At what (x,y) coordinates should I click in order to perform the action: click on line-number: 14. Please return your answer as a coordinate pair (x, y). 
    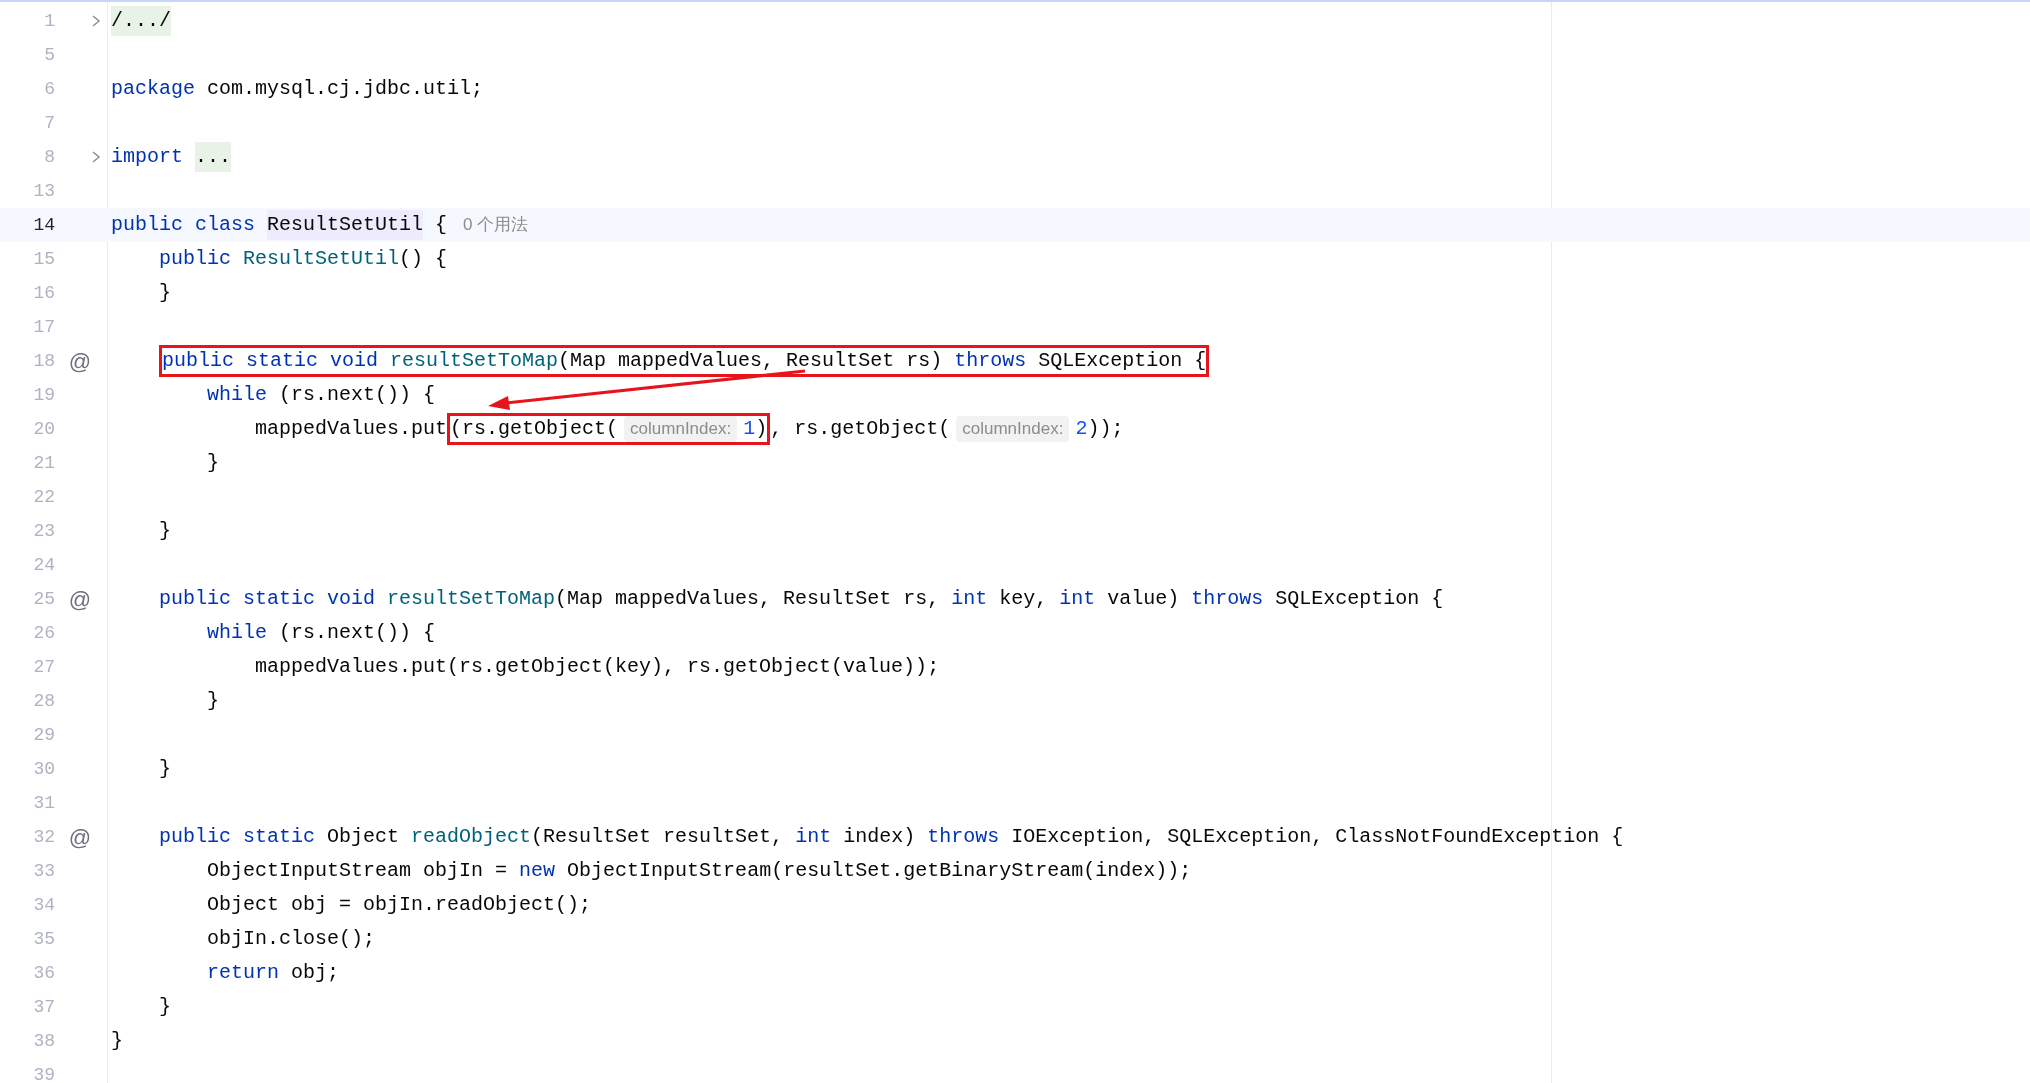
    Looking at the image, I should click on (43, 225).